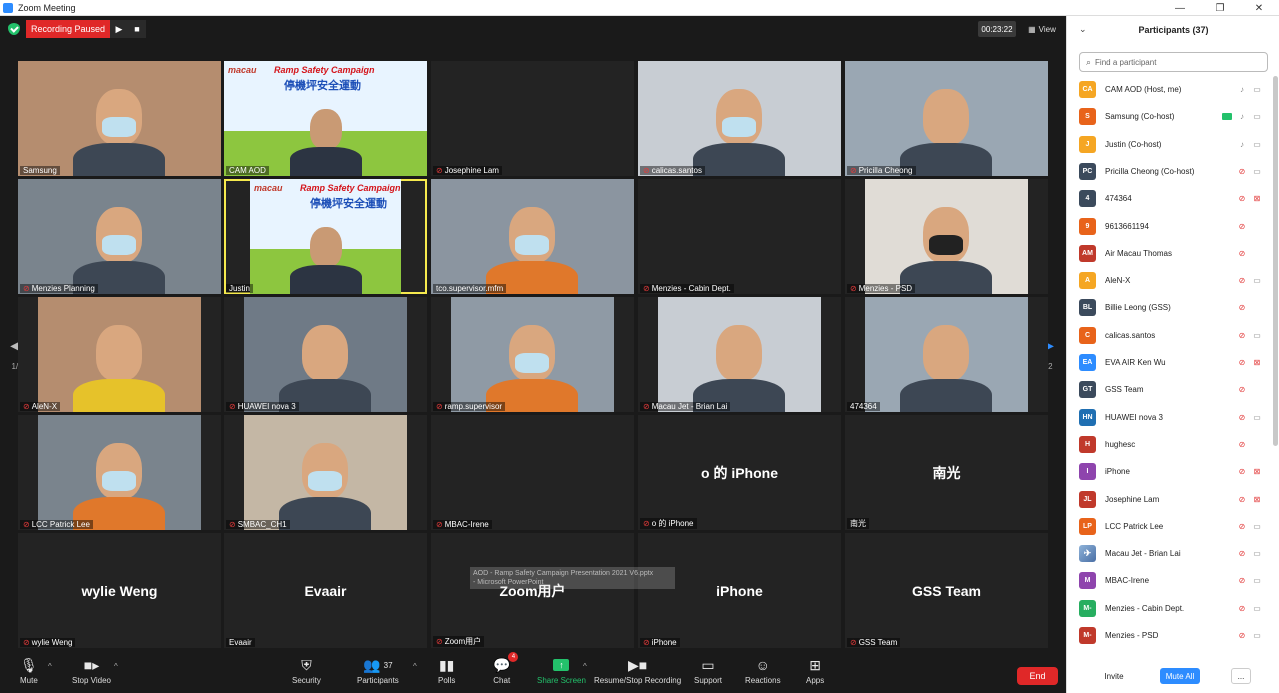  What do you see at coordinates (119, 29) in the screenshot?
I see `resume-recording-button: ▶` at bounding box center [119, 29].